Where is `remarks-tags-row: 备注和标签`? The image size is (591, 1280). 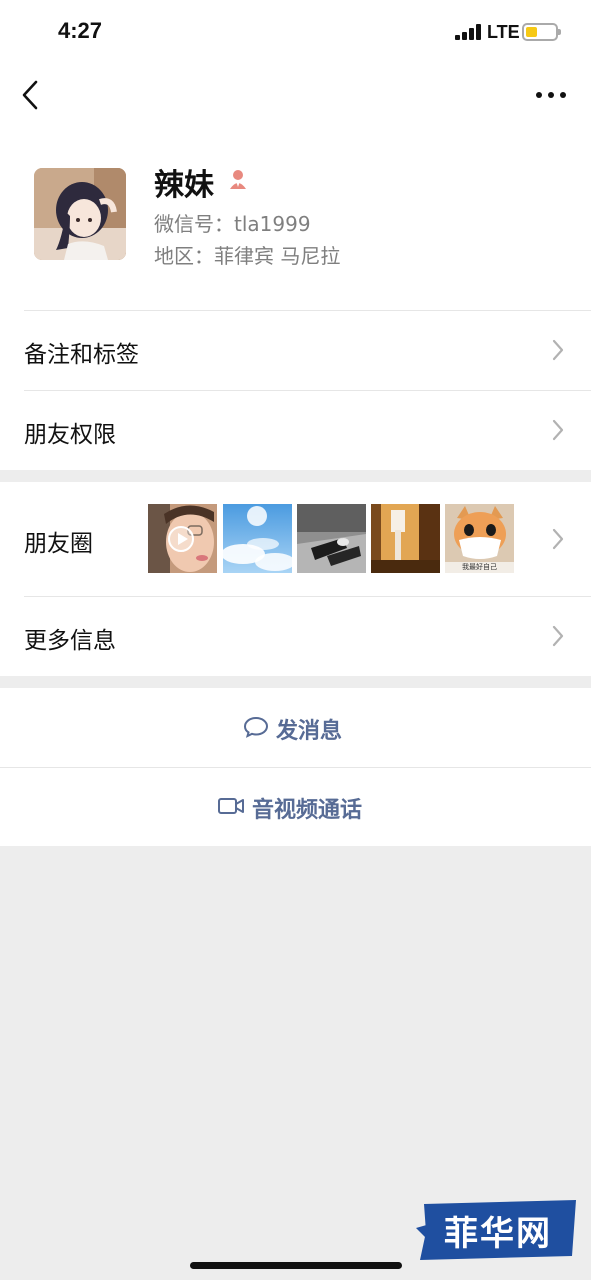 remarks-tags-row: 备注和标签 is located at coordinates (295, 350).